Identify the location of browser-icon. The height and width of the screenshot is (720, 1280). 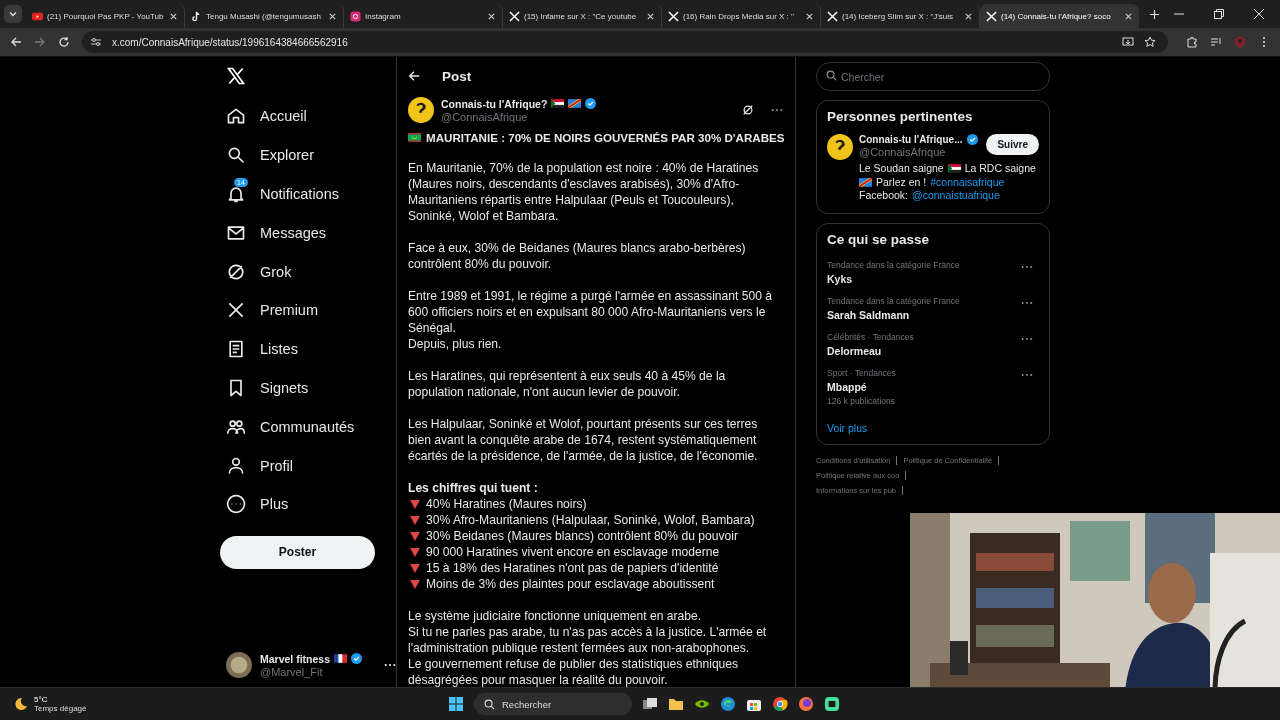
(728, 704).